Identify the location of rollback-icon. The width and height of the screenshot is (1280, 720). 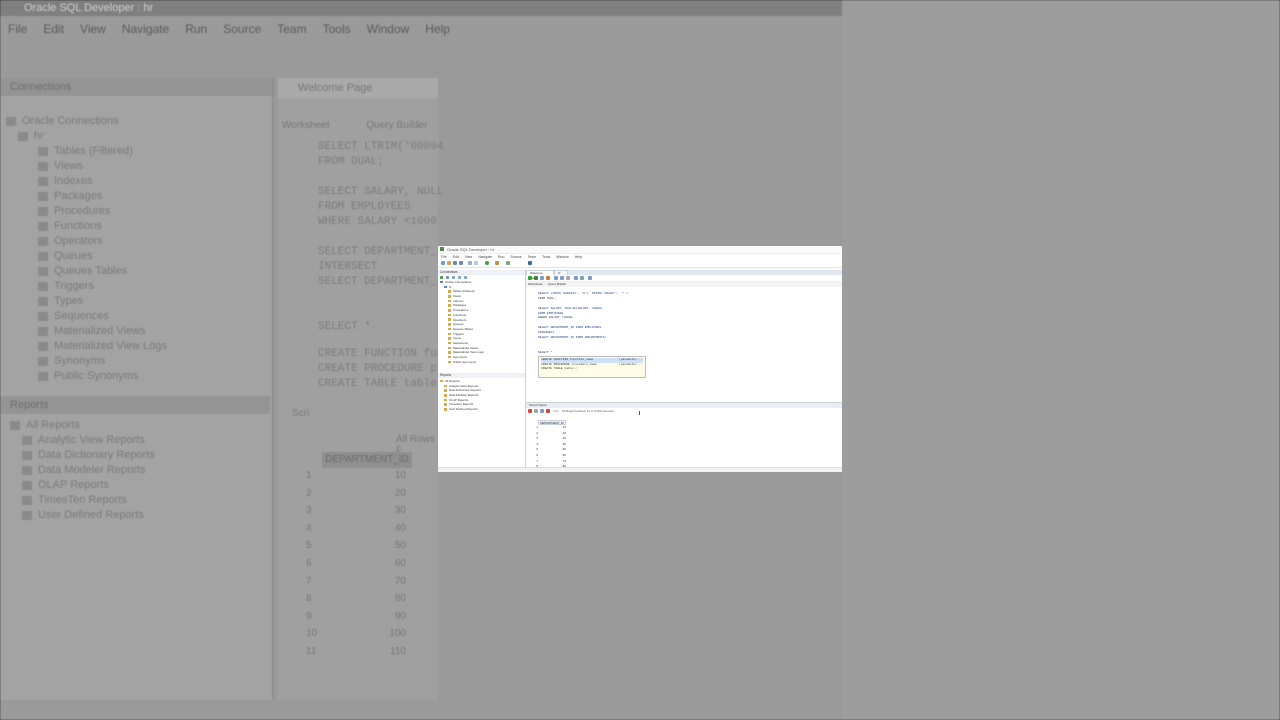
(548, 278).